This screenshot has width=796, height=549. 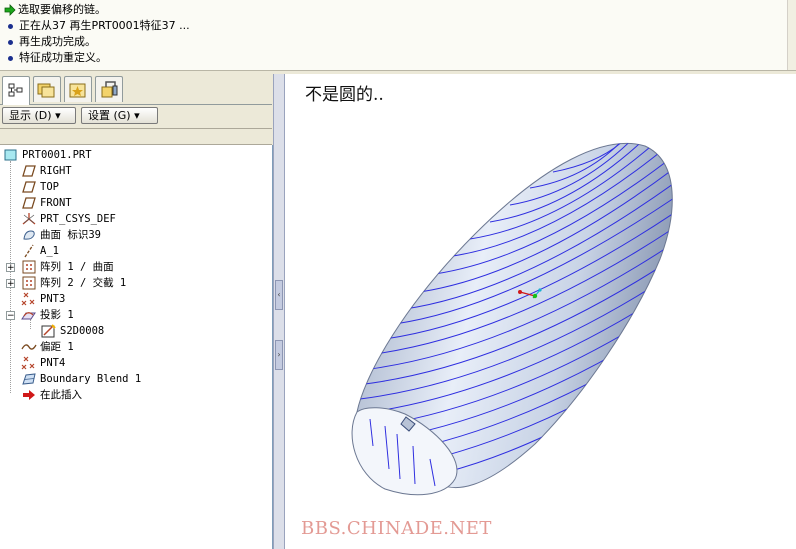 I want to click on model-tree-icon, so click(x=15, y=90).